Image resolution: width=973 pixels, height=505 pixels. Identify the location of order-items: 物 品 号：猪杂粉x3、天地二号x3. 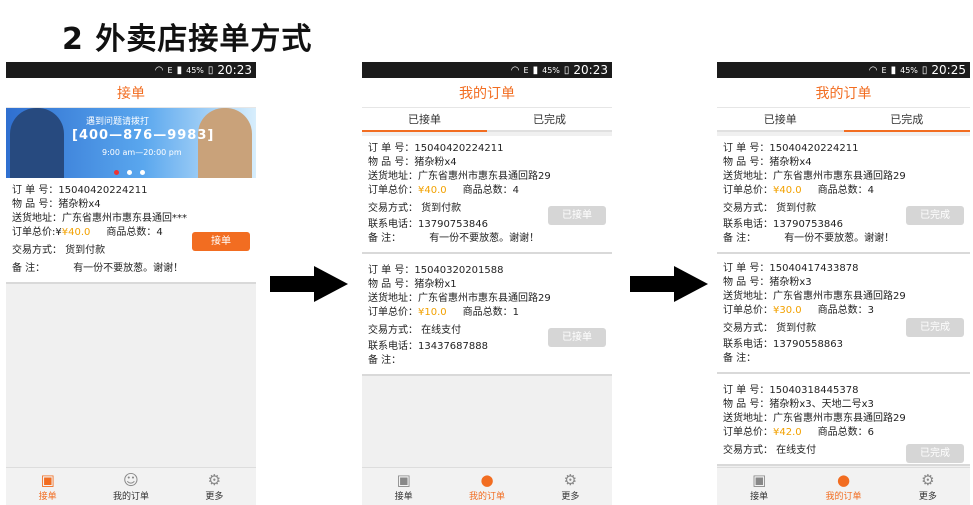
(798, 404).